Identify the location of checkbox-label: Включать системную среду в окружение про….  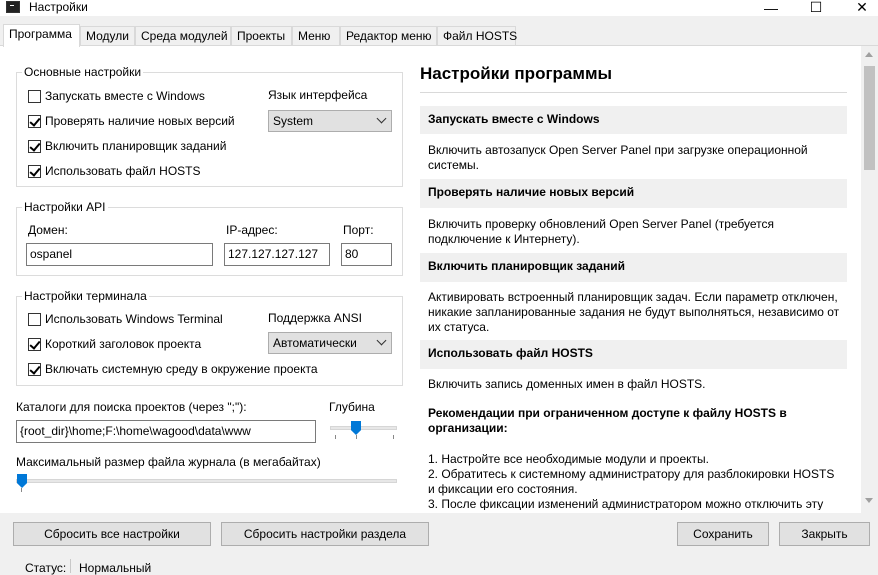
(181, 369).